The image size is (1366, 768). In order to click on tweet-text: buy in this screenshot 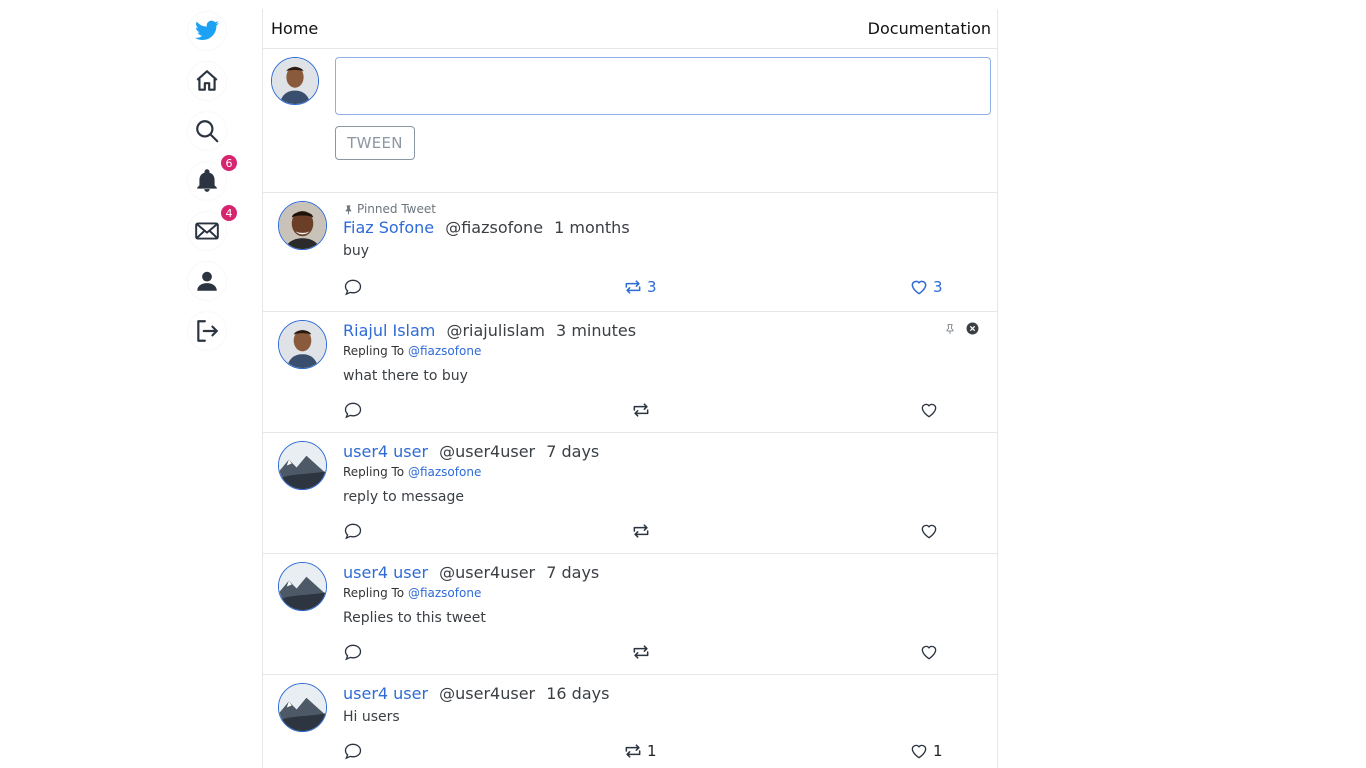, I will do `click(356, 251)`.